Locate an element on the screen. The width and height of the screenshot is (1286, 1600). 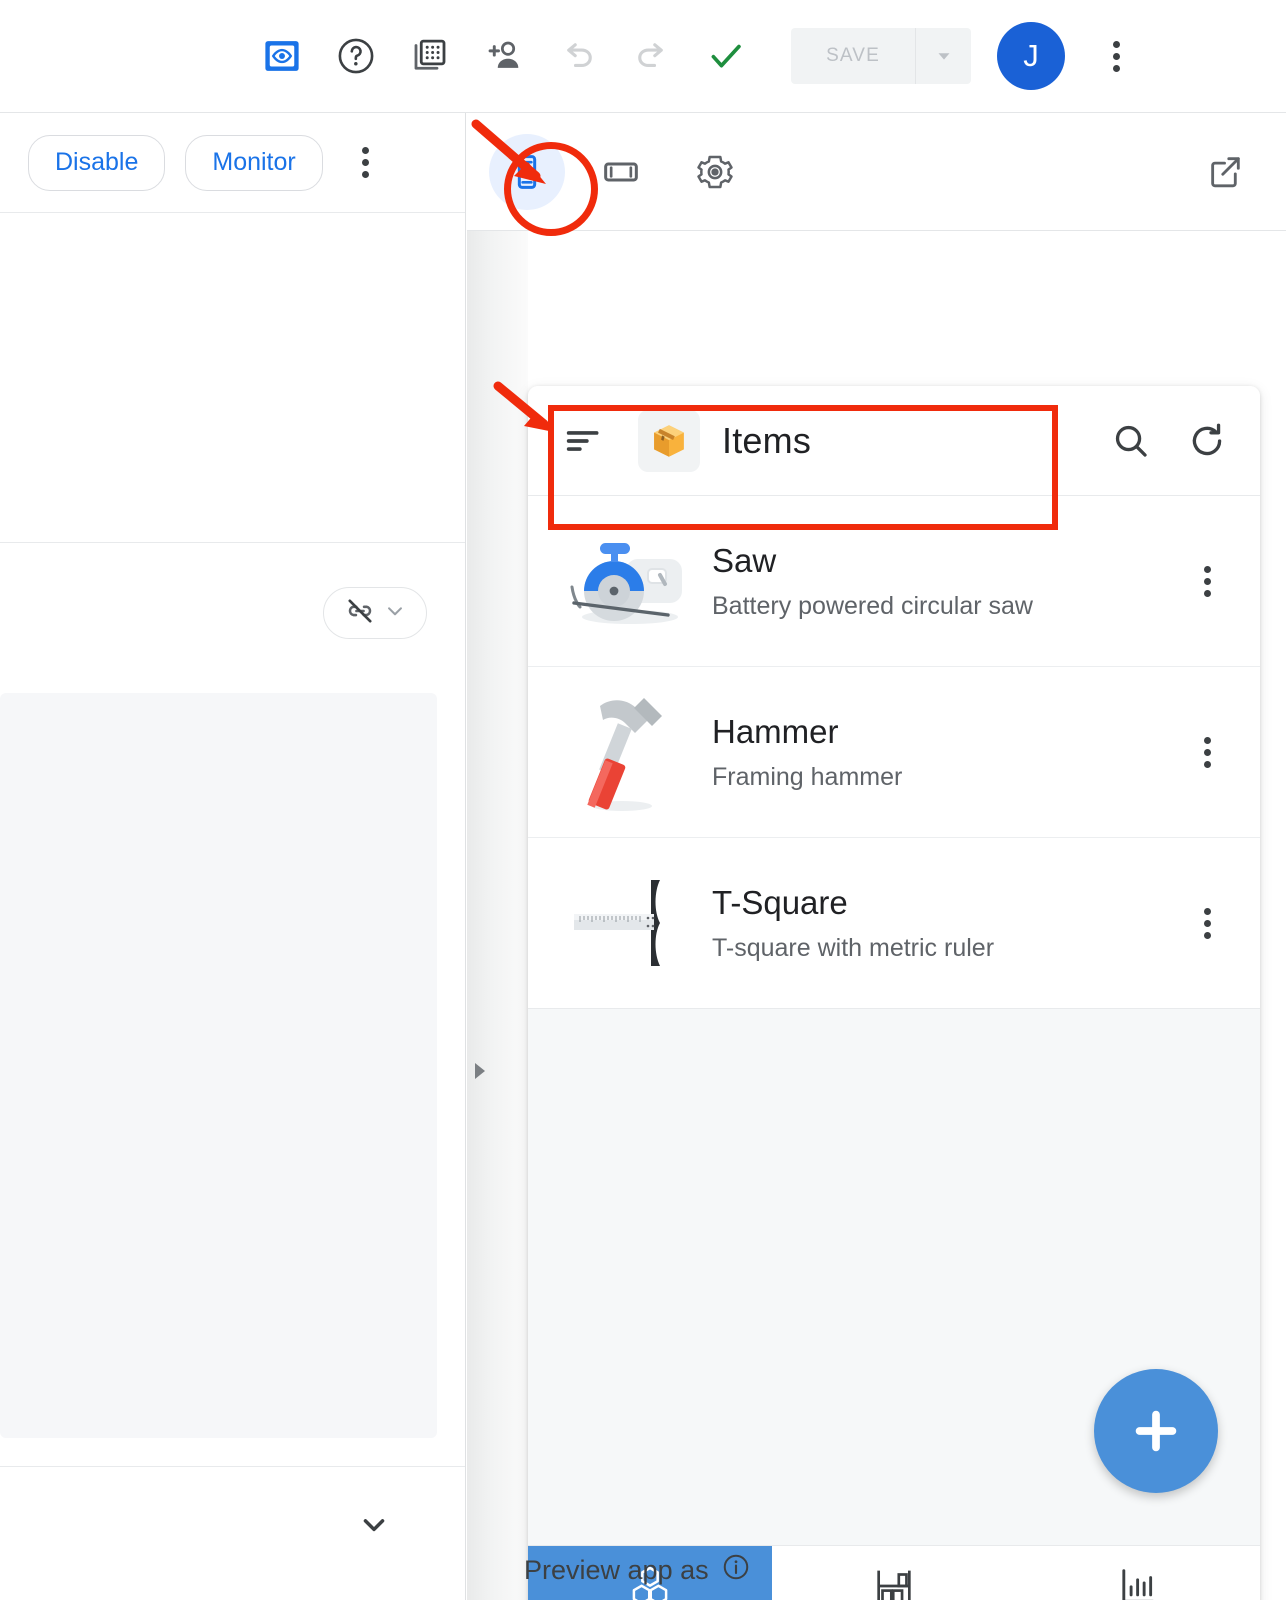
app-header: Items is located at coordinates (894, 441).